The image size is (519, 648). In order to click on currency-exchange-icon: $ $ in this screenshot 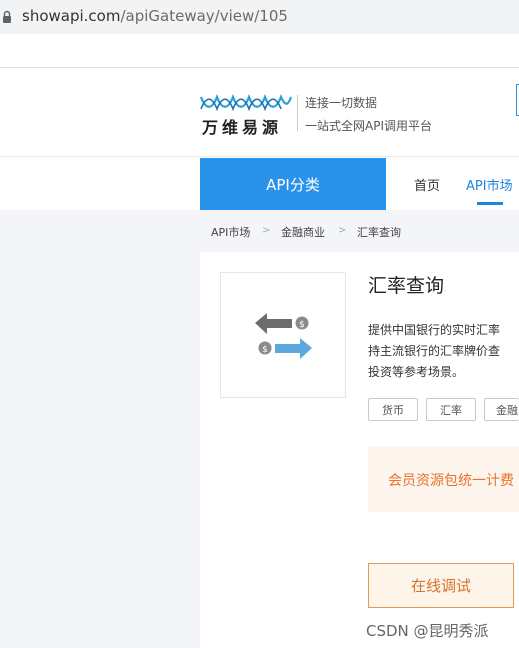, I will do `click(283, 336)`.